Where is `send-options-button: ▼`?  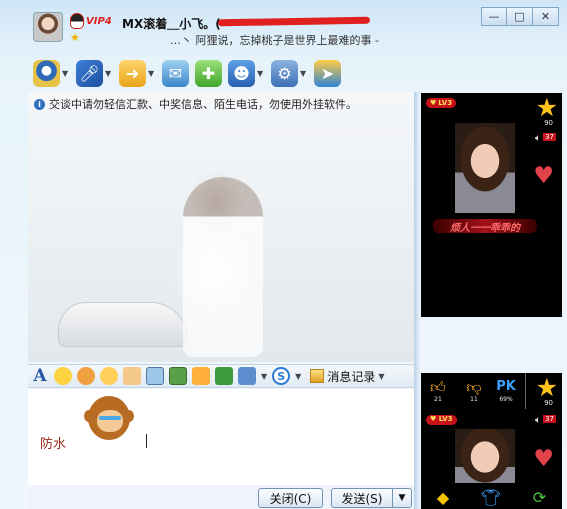 send-options-button: ▼ is located at coordinates (402, 498).